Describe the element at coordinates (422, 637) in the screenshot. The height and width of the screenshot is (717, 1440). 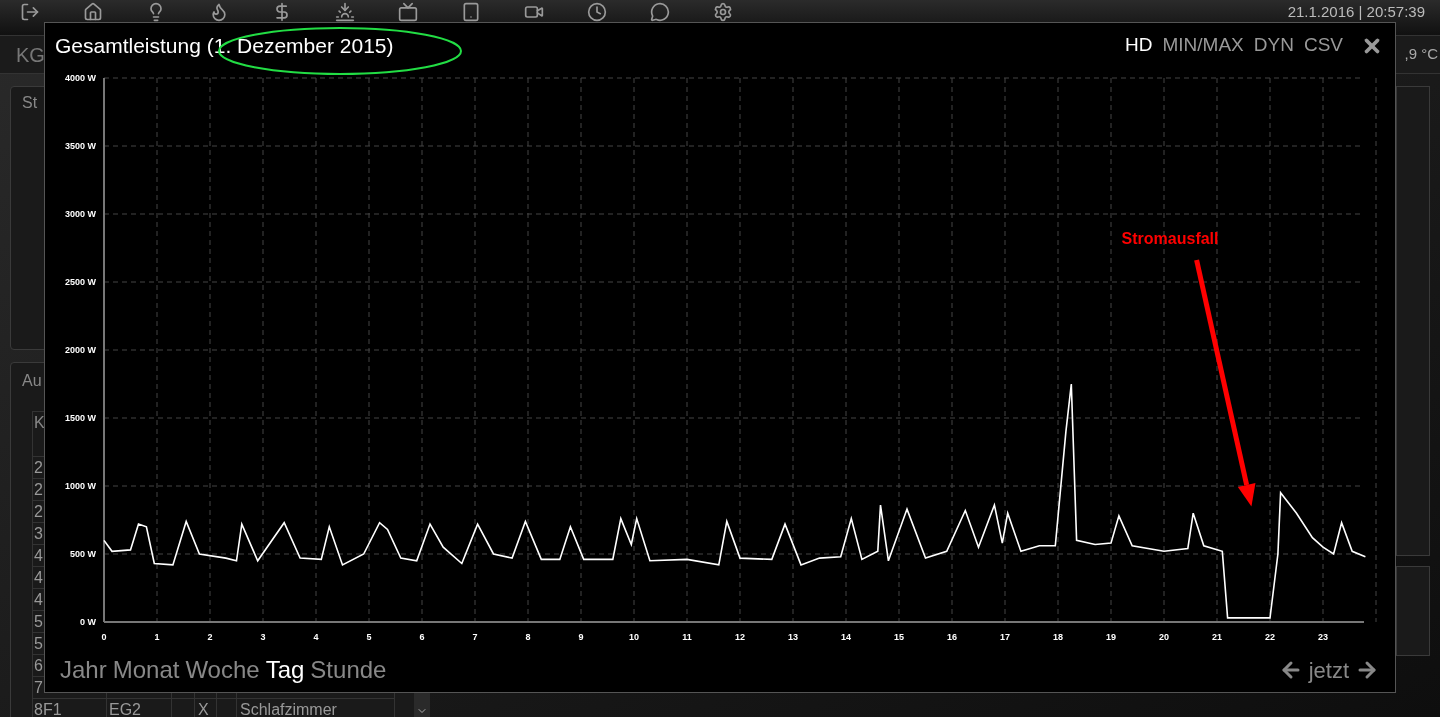
I see `x-tick-label: 6` at that location.